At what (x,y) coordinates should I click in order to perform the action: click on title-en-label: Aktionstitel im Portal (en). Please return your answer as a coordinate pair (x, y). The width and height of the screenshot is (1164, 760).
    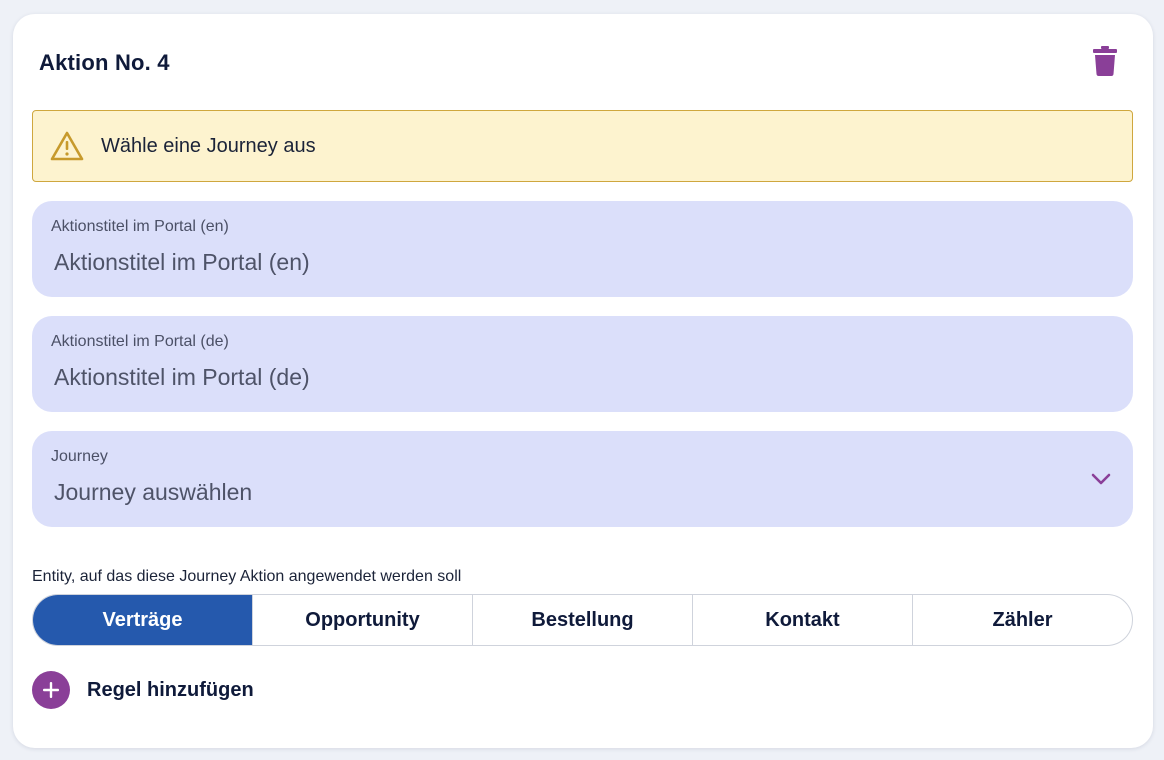
    Looking at the image, I should click on (140, 226).